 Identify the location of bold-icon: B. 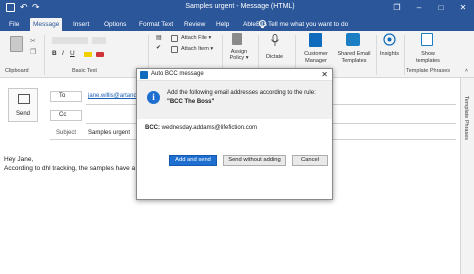
(54, 53).